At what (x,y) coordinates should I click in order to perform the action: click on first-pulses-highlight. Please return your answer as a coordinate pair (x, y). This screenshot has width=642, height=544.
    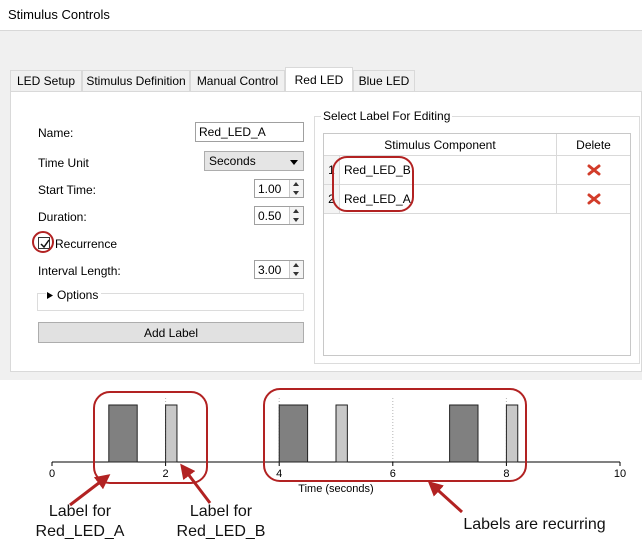
    Looking at the image, I should click on (150, 437).